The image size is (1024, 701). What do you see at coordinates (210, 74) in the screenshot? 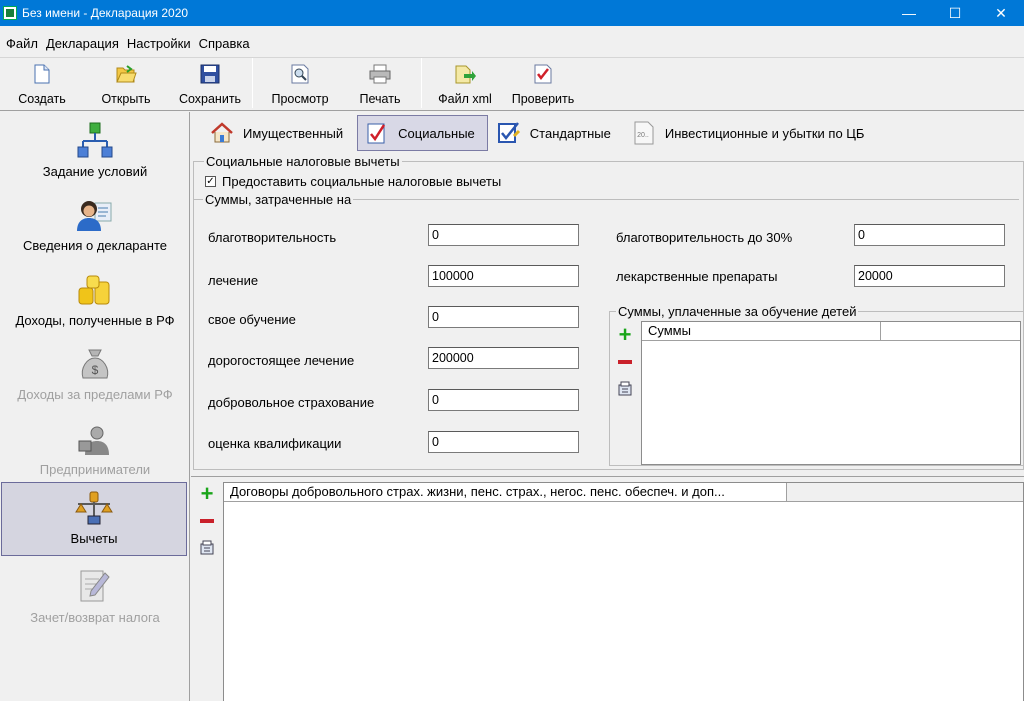
I see `floppy-disk-icon` at bounding box center [210, 74].